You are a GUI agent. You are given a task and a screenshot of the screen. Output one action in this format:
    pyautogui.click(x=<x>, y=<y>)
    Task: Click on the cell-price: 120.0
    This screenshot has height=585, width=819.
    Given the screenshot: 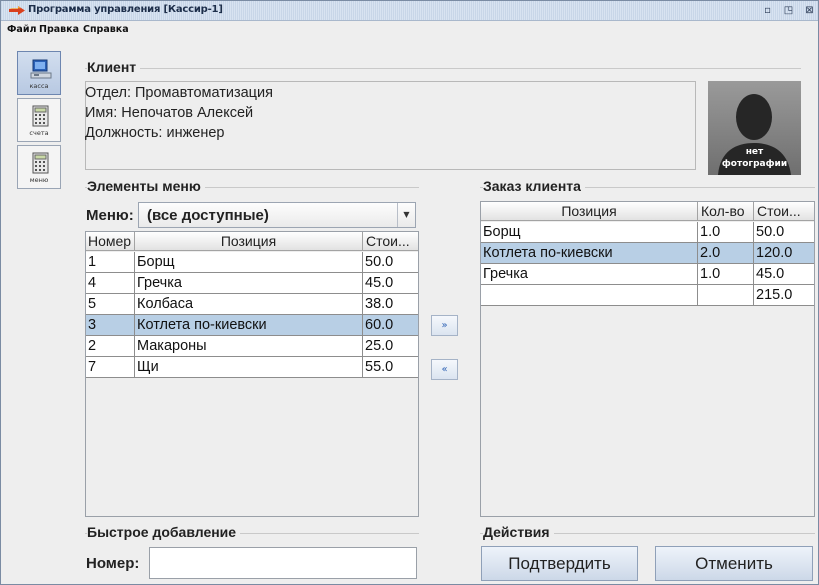 What is the action you would take?
    pyautogui.click(x=784, y=253)
    